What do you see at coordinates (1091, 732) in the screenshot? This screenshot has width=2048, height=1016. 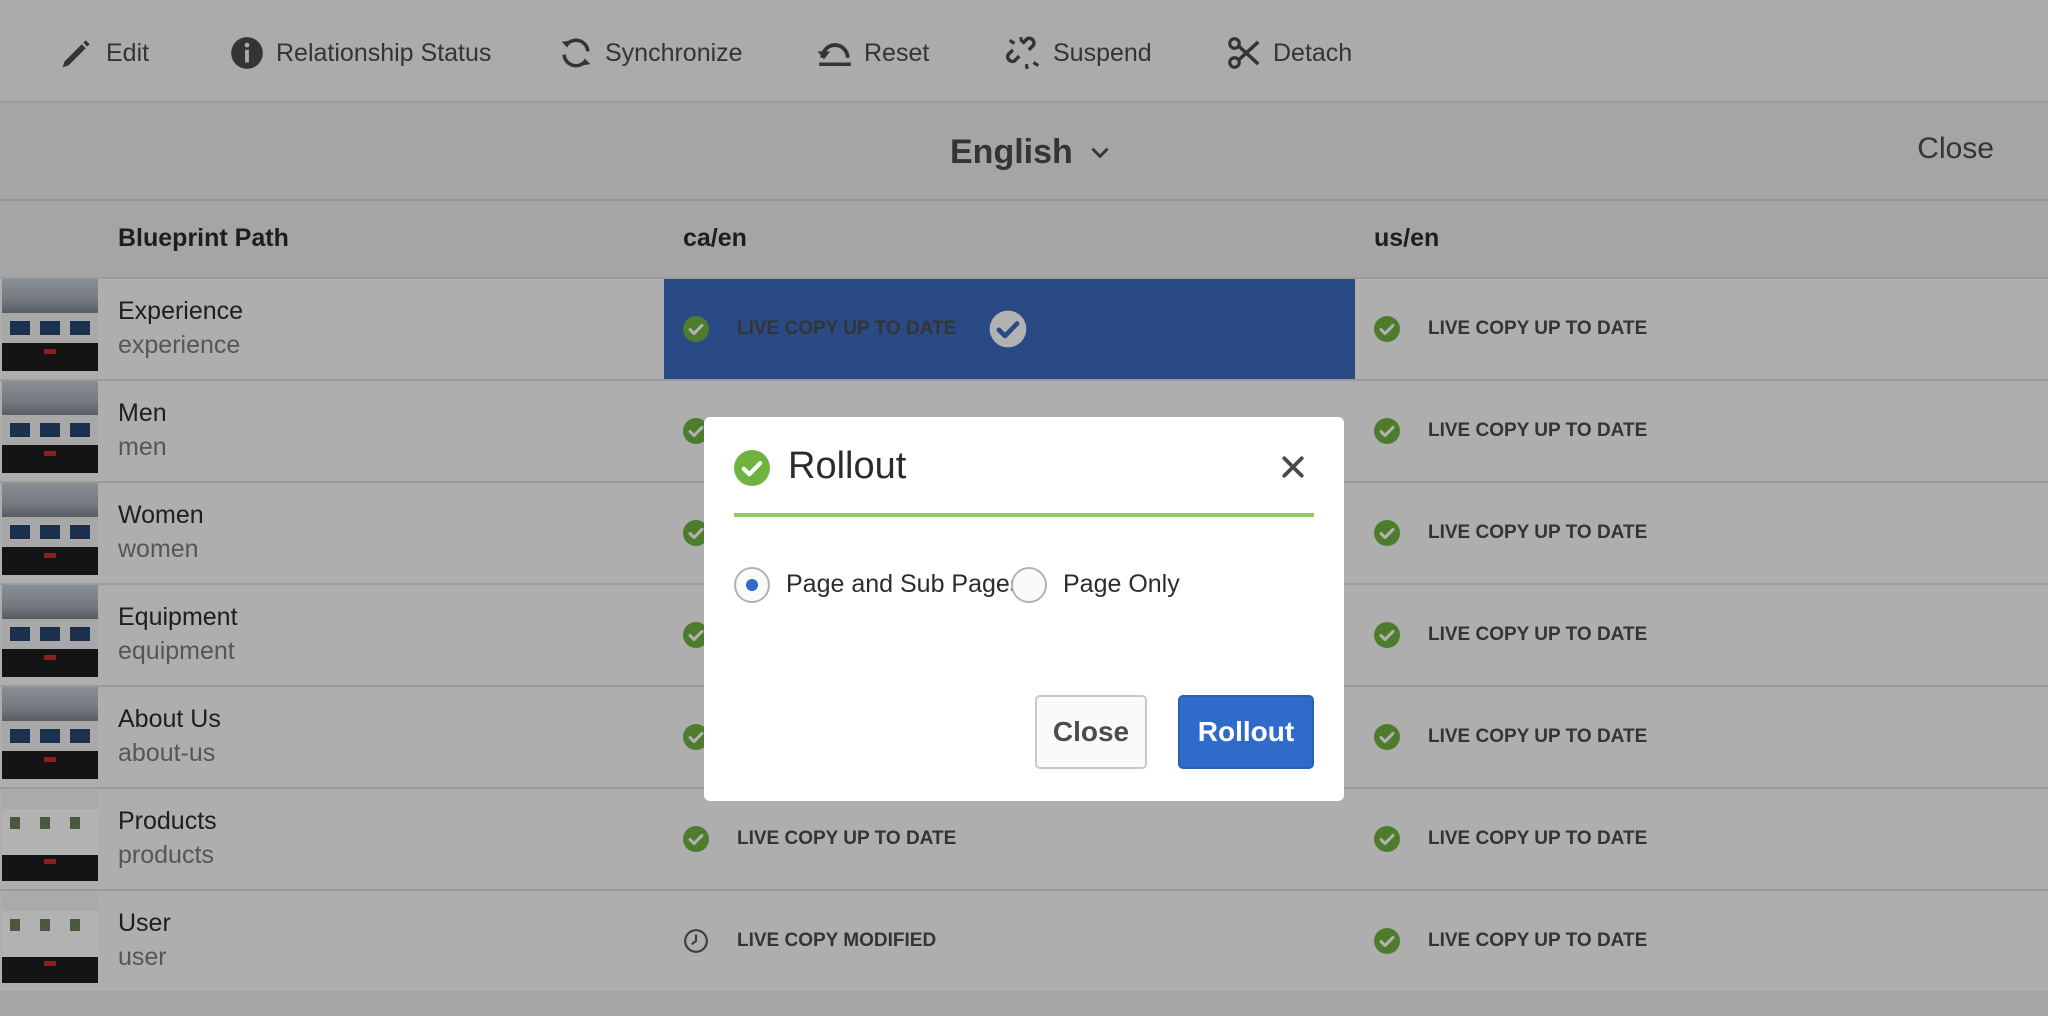 I see `dialog-close-button: Close` at bounding box center [1091, 732].